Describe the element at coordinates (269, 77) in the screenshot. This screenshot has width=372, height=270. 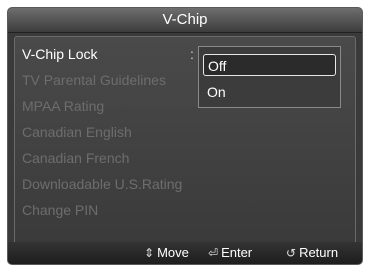
I see `v-chip-lock-dropdown: Off On` at that location.